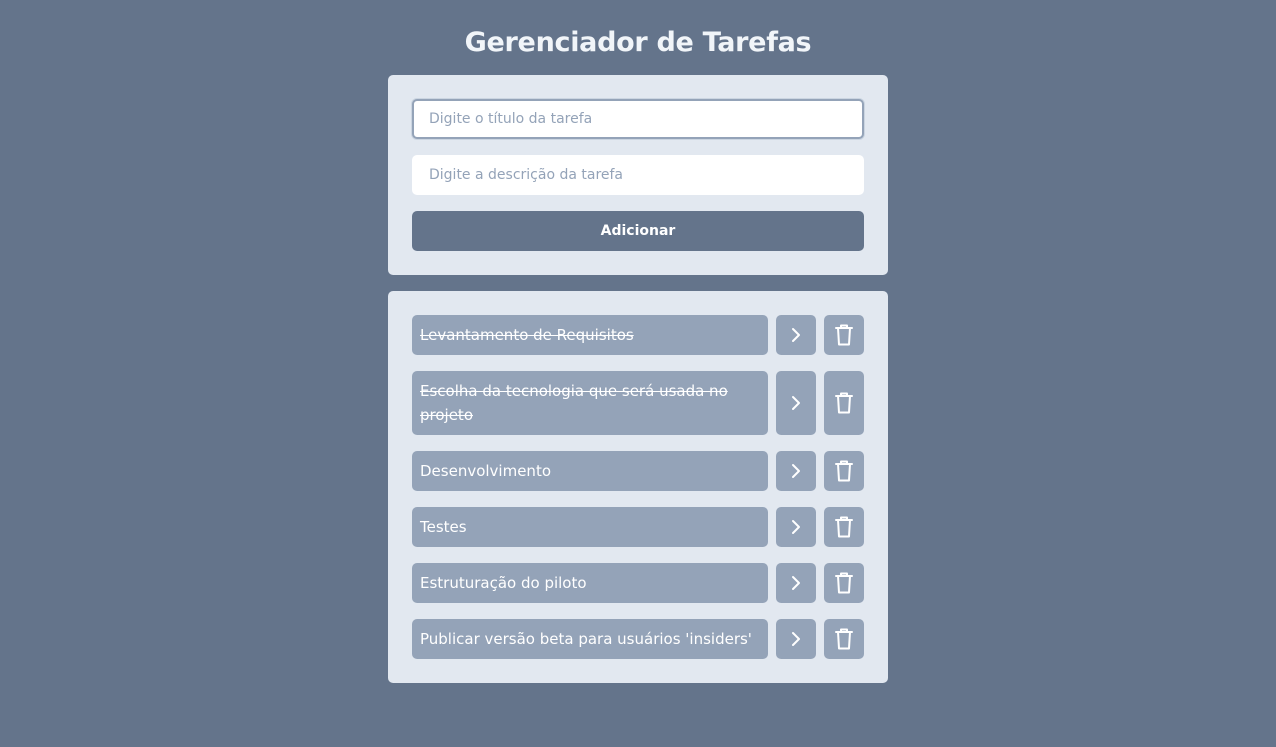 This screenshot has height=747, width=1276. Describe the element at coordinates (638, 119) in the screenshot. I see `task-title-input` at that location.